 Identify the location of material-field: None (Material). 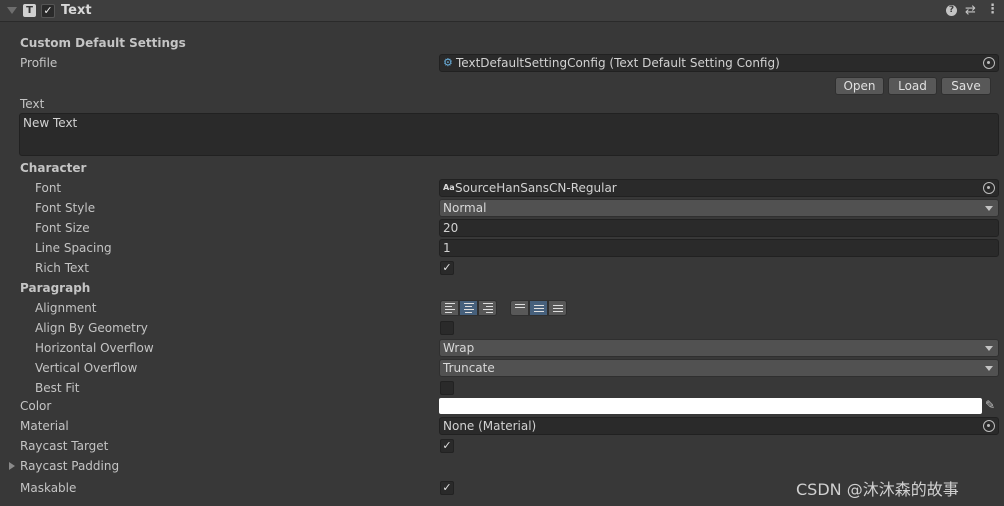
(719, 426).